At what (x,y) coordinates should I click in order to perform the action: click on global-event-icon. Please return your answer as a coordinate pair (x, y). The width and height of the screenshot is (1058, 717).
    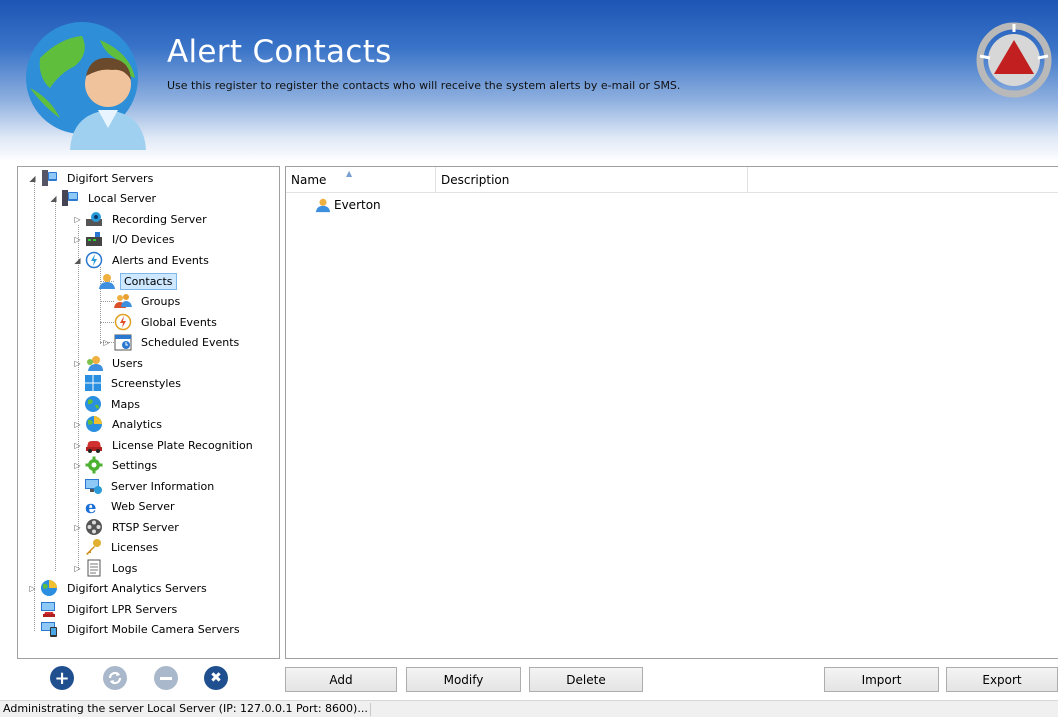
    Looking at the image, I should click on (123, 322).